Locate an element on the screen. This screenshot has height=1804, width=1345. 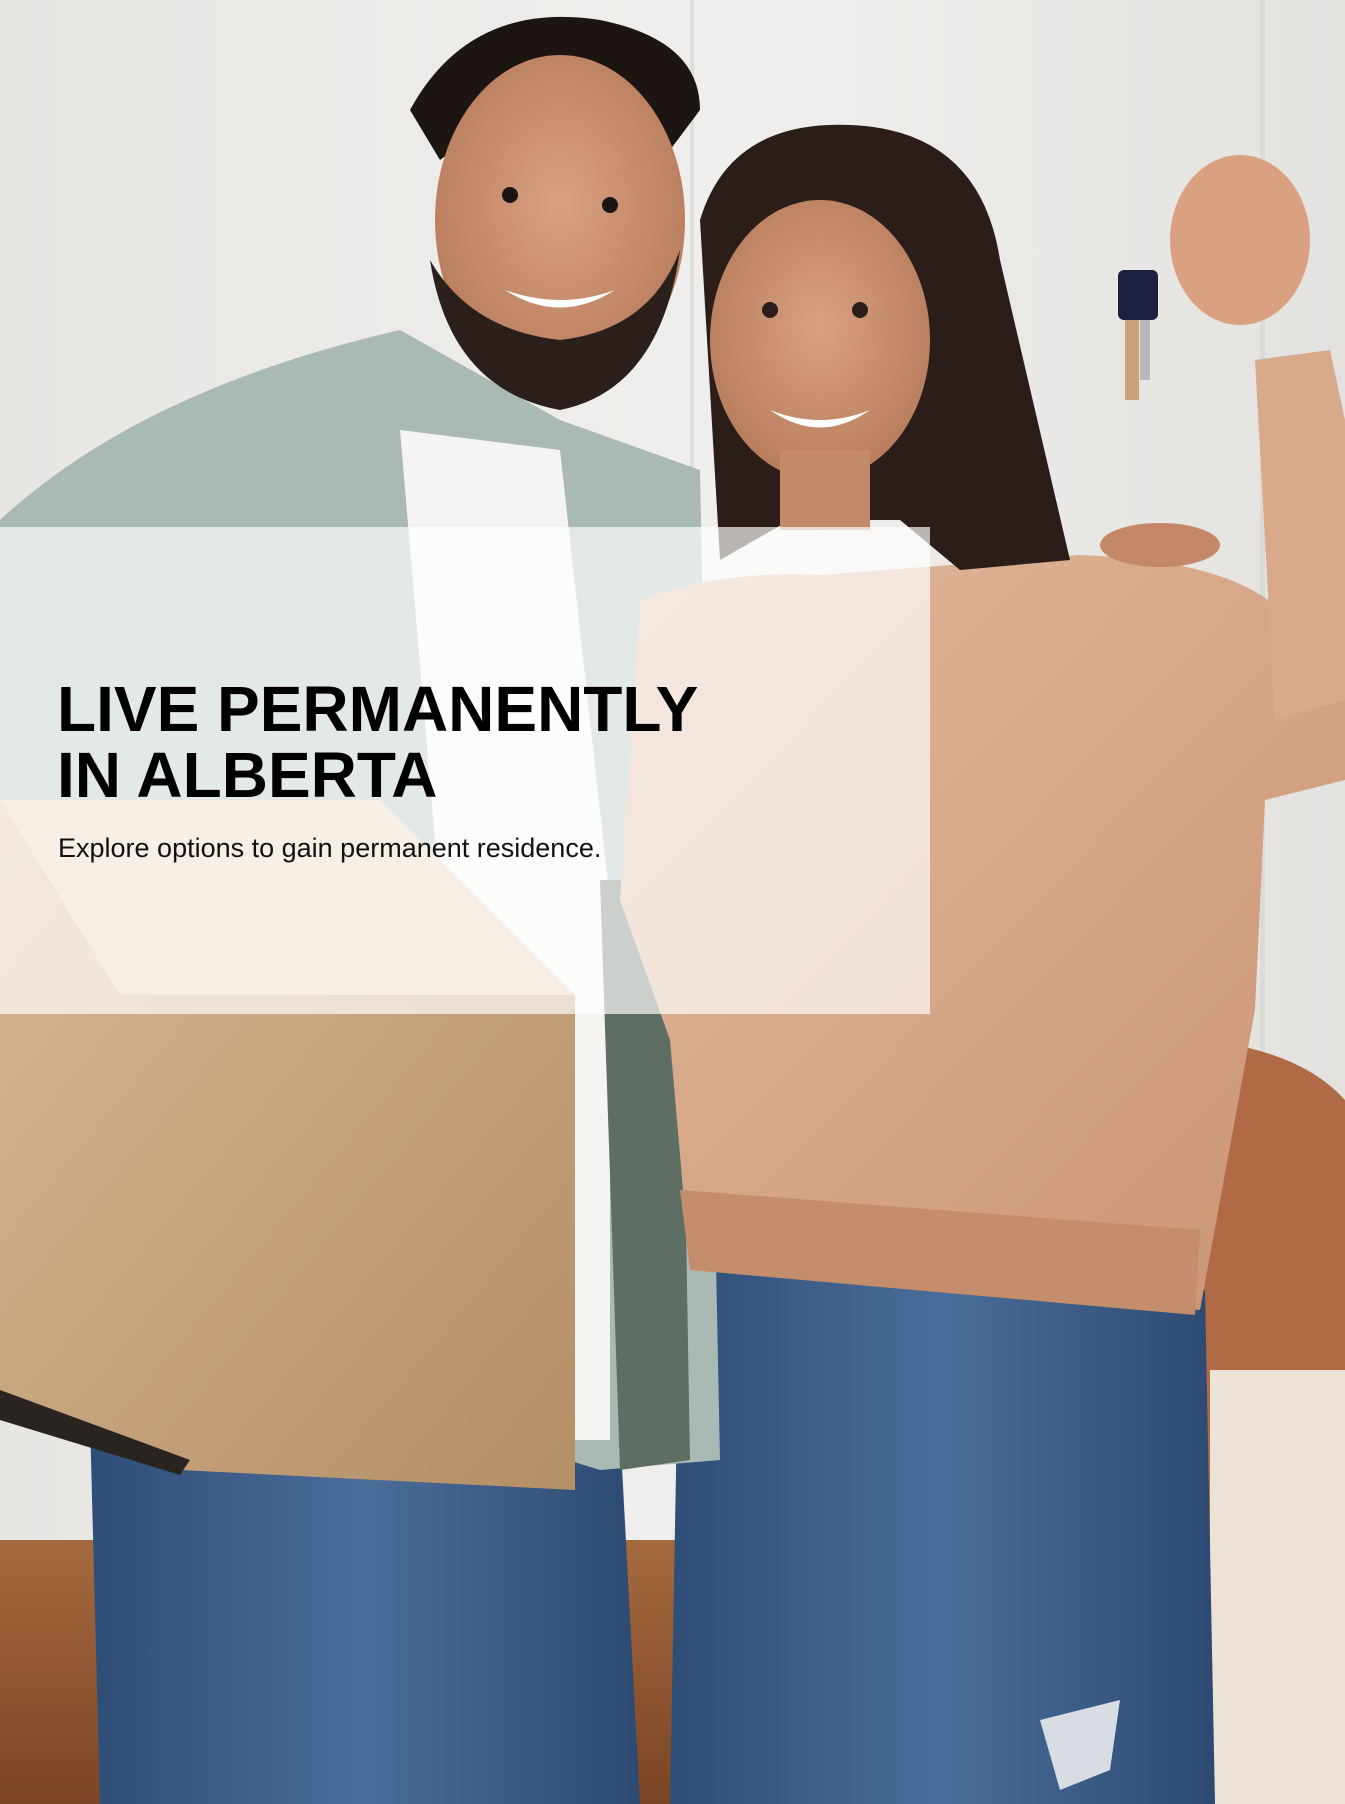
page-title: LIVE PERMANENTLY IN ALBERTA is located at coordinates (467, 742).